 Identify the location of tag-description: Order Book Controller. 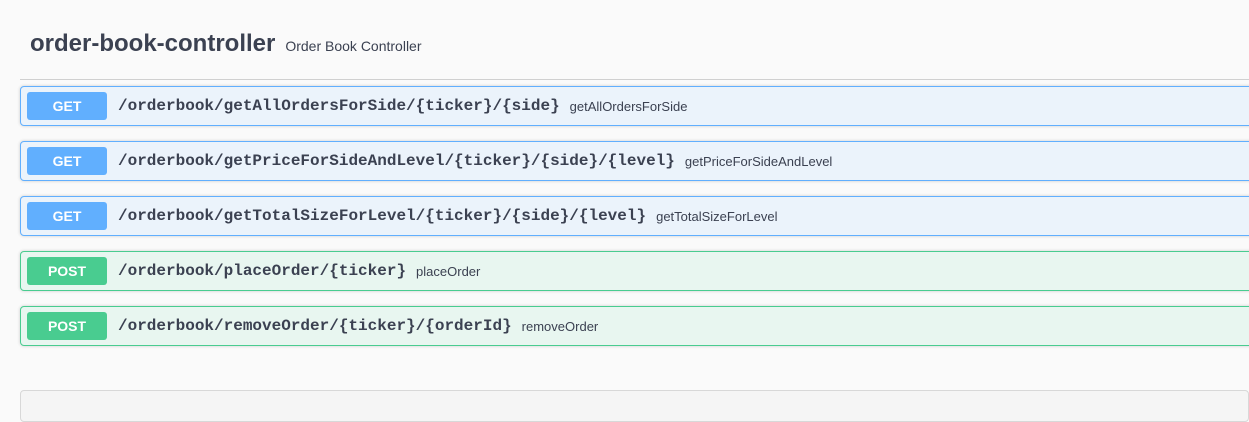
(353, 46).